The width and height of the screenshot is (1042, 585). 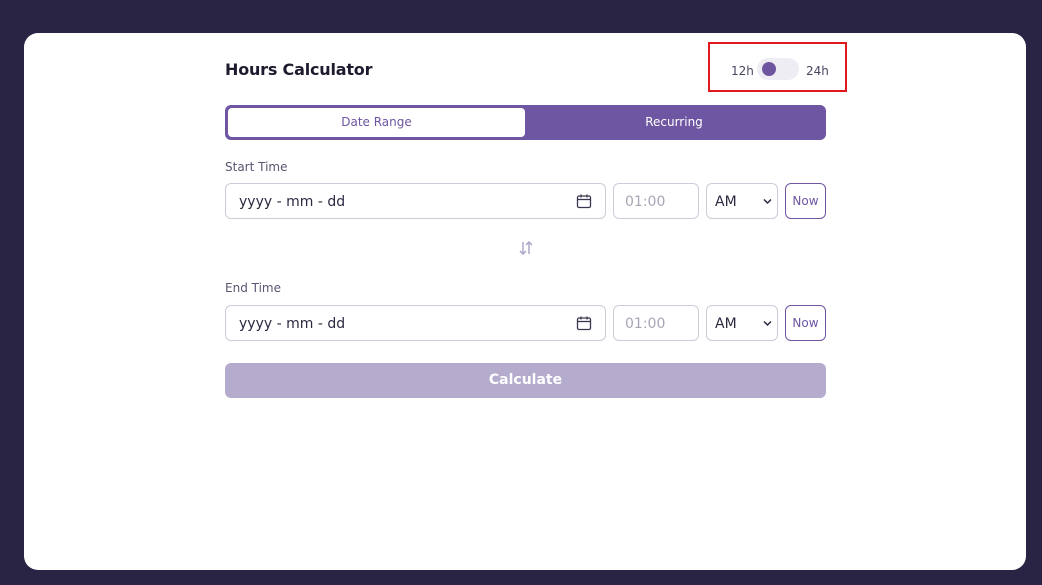 What do you see at coordinates (742, 201) in the screenshot?
I see `start-ampm-select: AM` at bounding box center [742, 201].